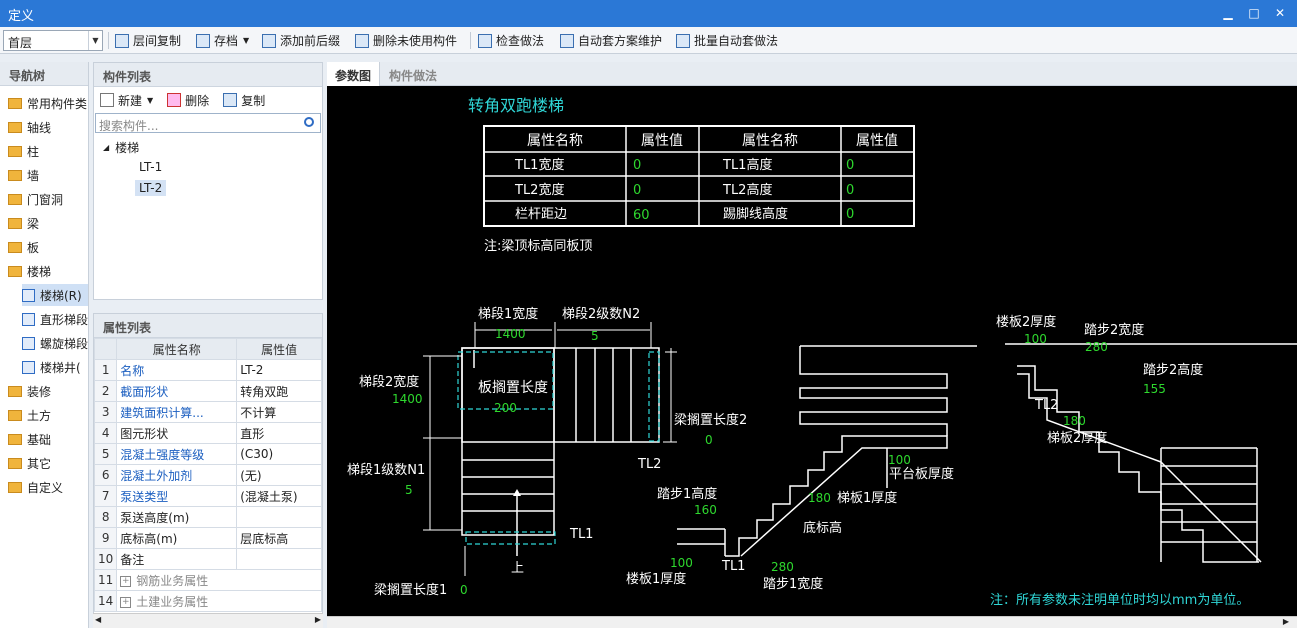 The height and width of the screenshot is (628, 1297). What do you see at coordinates (148, 40) in the screenshot?
I see `copy-between-floors-button: 层间复制` at bounding box center [148, 40].